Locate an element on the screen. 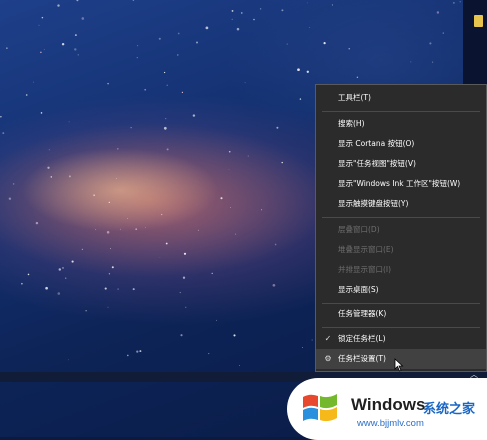 The width and height of the screenshot is (487, 440). menu-item-cascade-windows: 层叠窗口(D) is located at coordinates (359, 229).